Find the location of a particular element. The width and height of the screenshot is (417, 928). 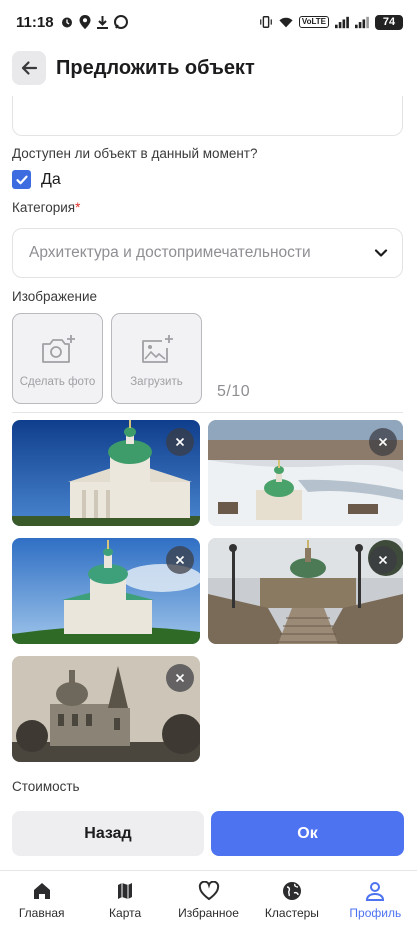

upload-image-button: Загрузить is located at coordinates (156, 358).